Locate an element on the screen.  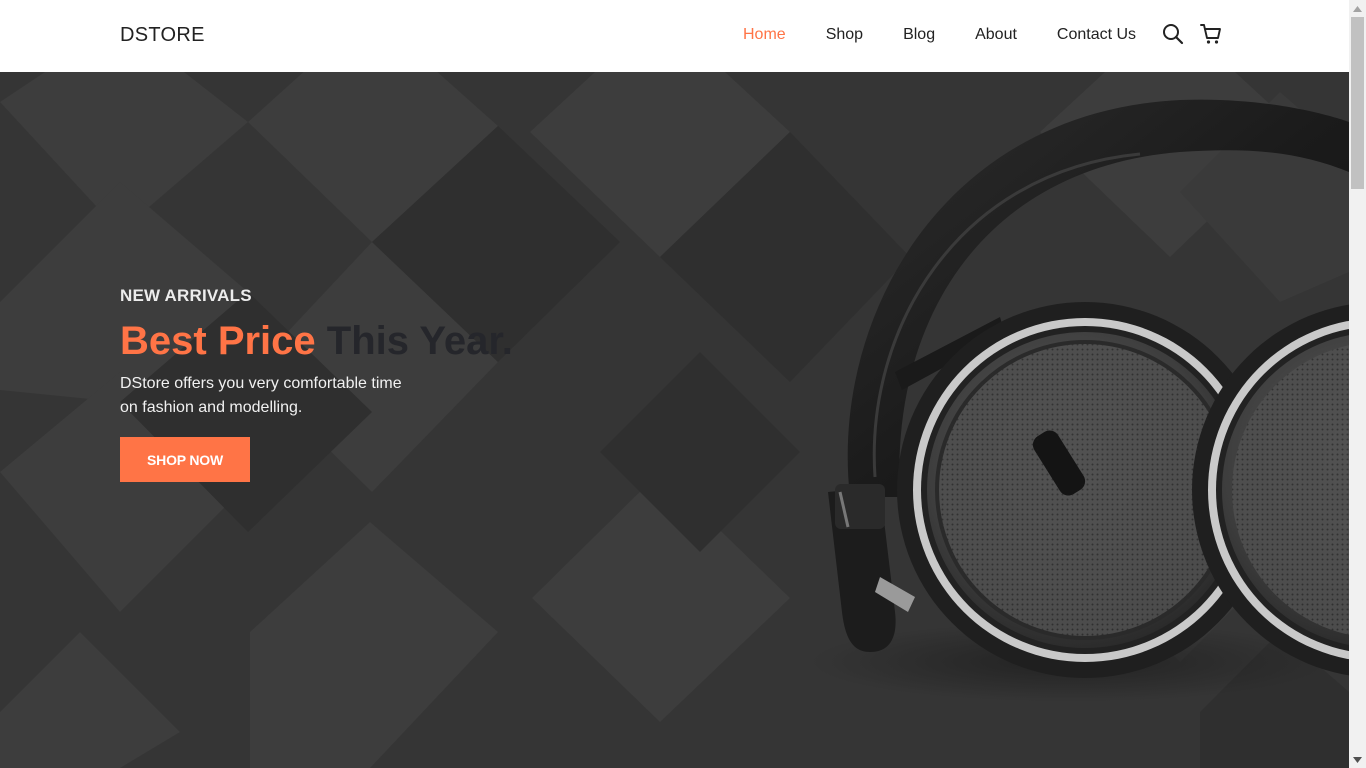
hero-headline: Best Price This Year. is located at coordinates (316, 341).